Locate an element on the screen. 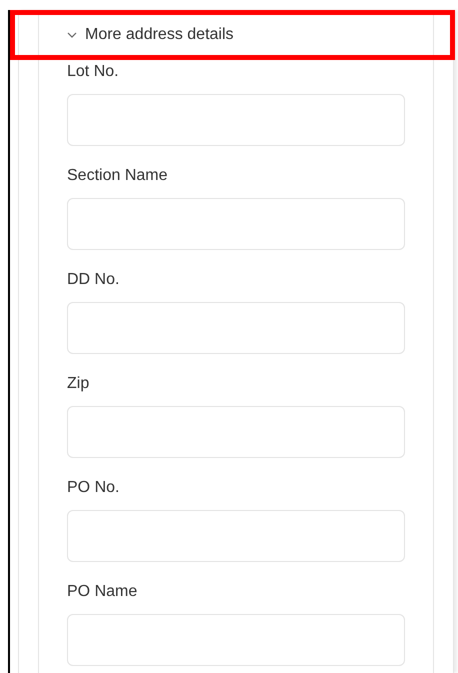  field-label: Zip is located at coordinates (78, 384).